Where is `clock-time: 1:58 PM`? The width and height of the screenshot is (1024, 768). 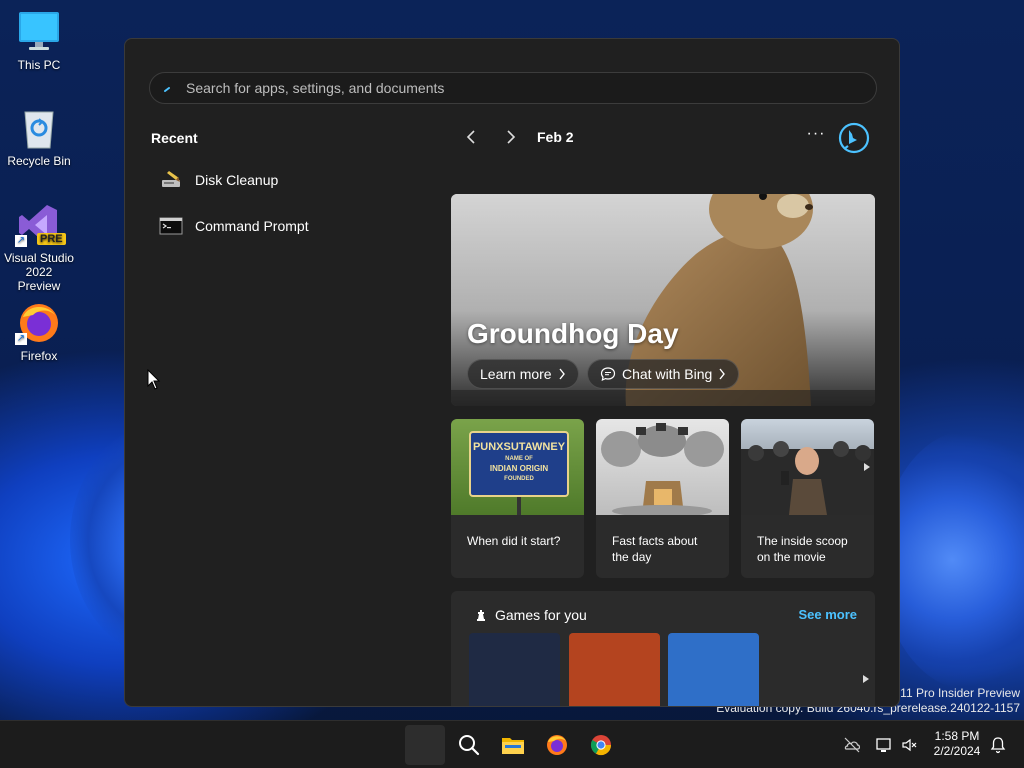
clock-time: 1:58 PM is located at coordinates (957, 736).